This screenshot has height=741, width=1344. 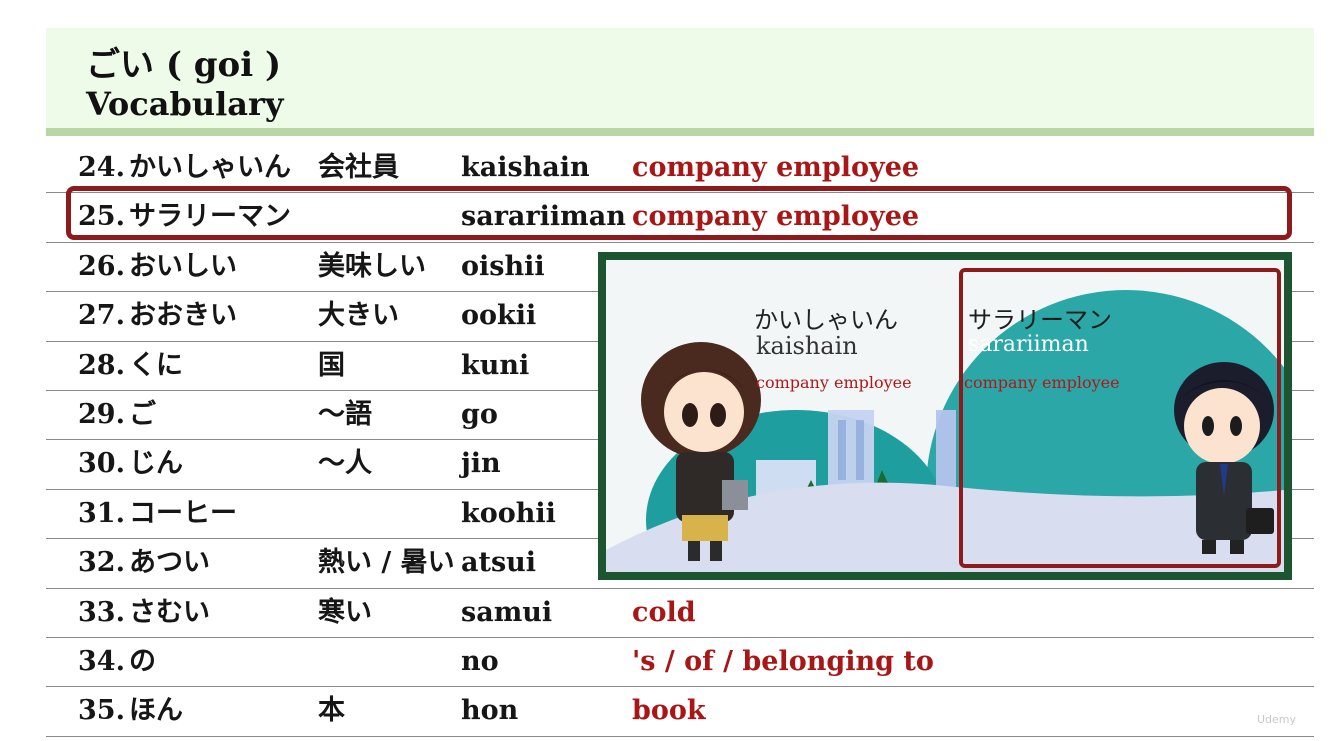 I want to click on header-title-english: Vocabulary, so click(x=185, y=104).